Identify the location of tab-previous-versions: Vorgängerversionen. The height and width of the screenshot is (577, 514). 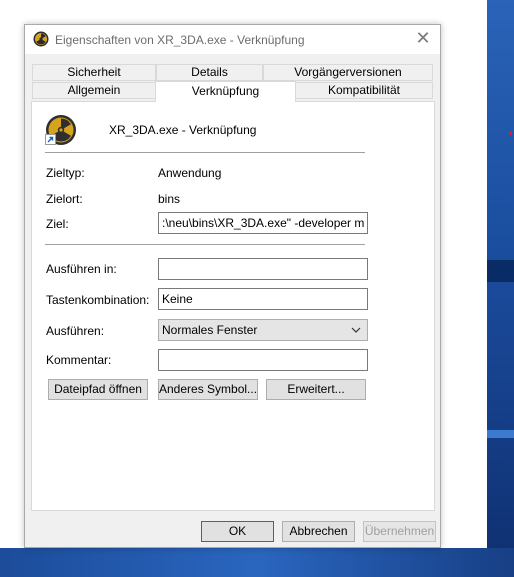
(348, 72).